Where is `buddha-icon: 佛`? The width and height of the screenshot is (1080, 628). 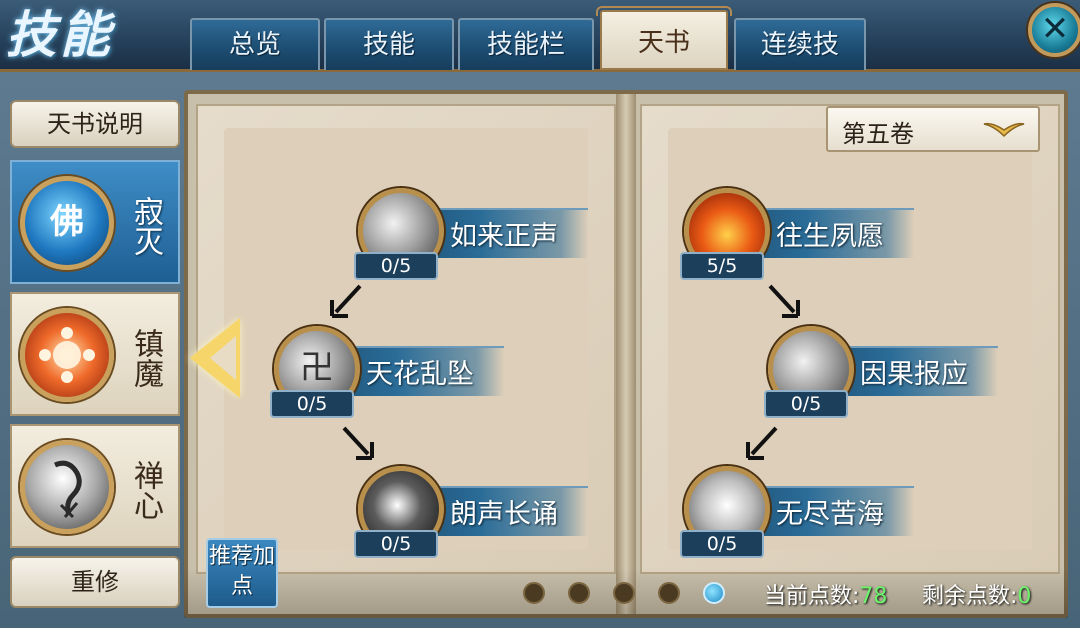
buddha-icon: 佛 is located at coordinates (67, 223).